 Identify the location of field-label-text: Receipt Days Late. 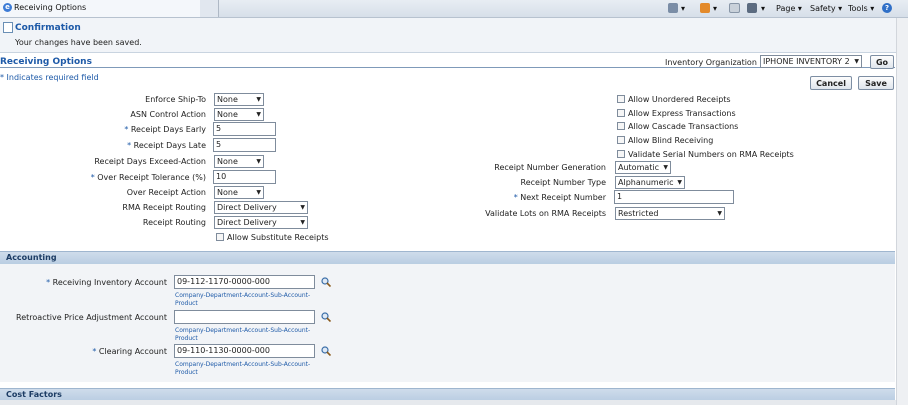
(169, 145).